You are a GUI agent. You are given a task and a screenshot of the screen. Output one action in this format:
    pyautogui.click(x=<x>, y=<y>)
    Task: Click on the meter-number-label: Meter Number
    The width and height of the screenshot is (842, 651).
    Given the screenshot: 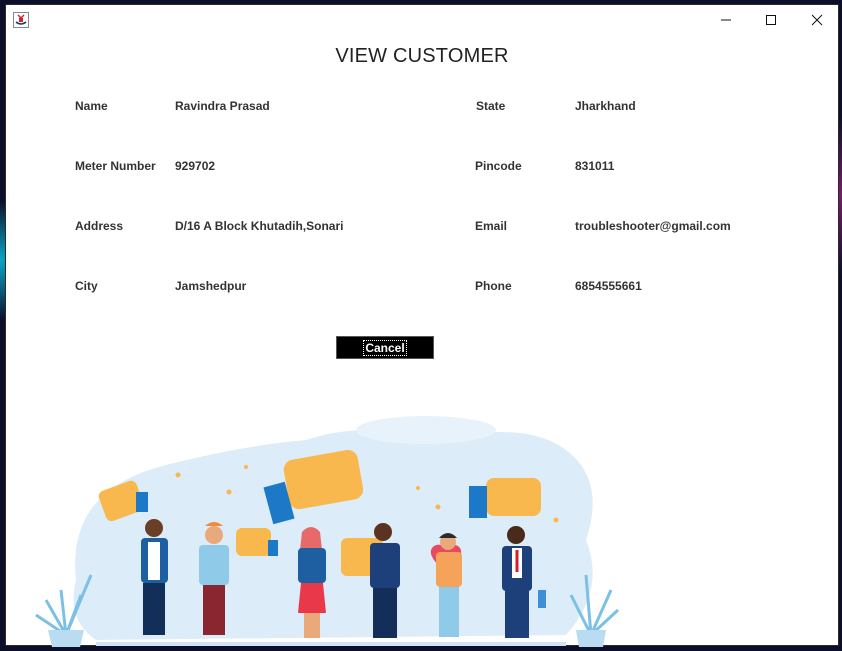 What is the action you would take?
    pyautogui.click(x=115, y=166)
    